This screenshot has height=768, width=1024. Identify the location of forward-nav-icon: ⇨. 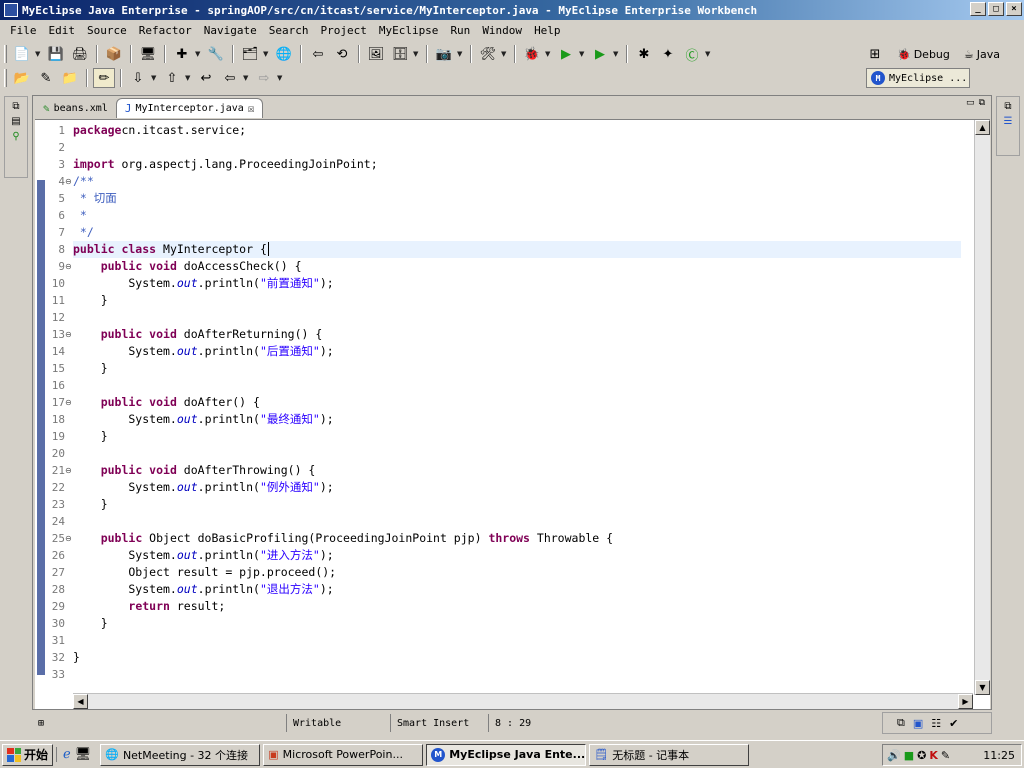
(264, 78).